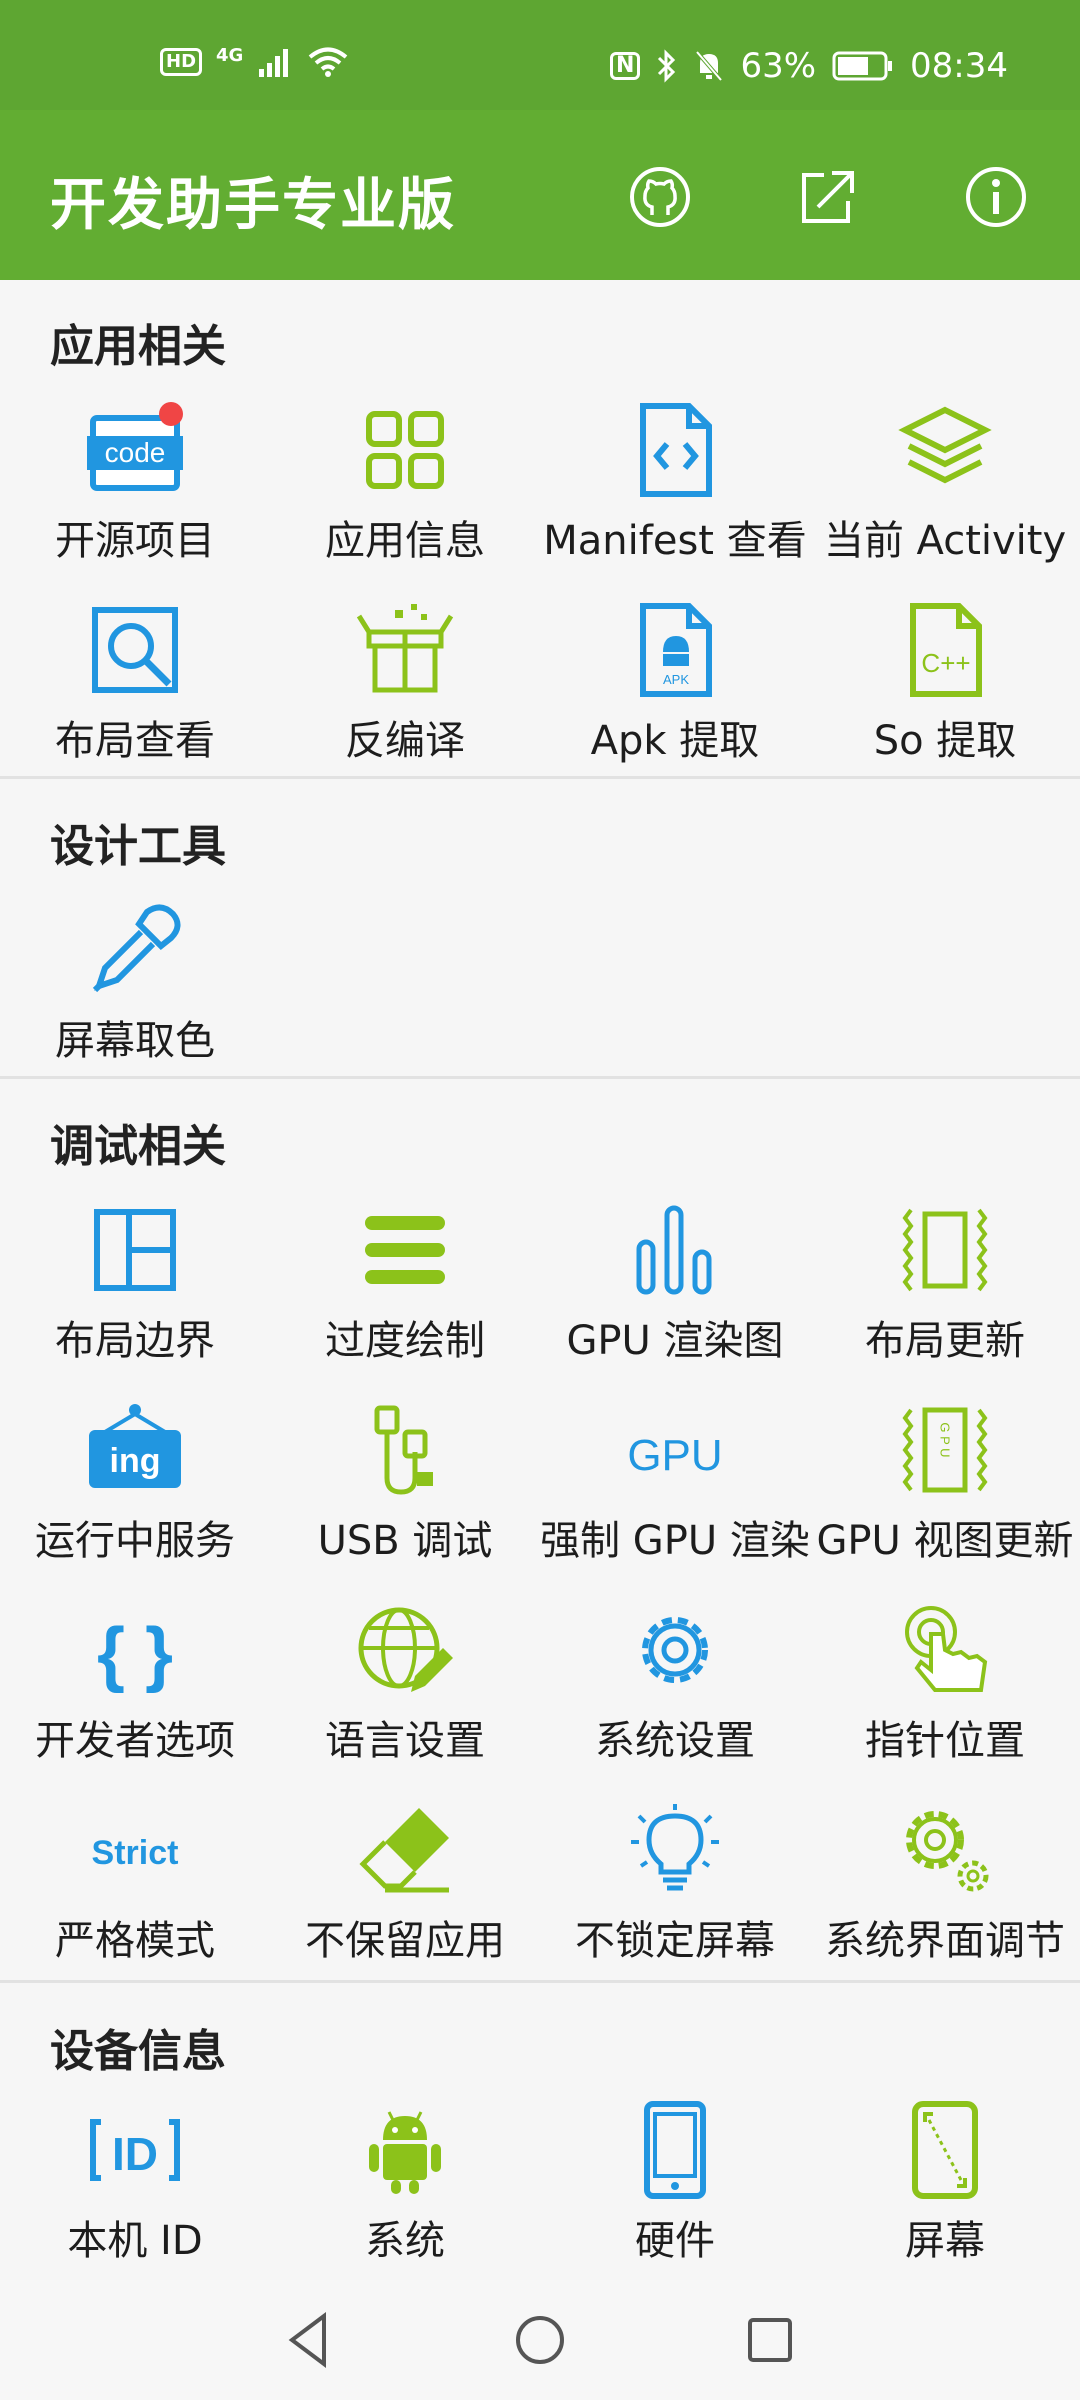 This screenshot has width=1080, height=2400. I want to click on tile-label: So 提取, so click(945, 741).